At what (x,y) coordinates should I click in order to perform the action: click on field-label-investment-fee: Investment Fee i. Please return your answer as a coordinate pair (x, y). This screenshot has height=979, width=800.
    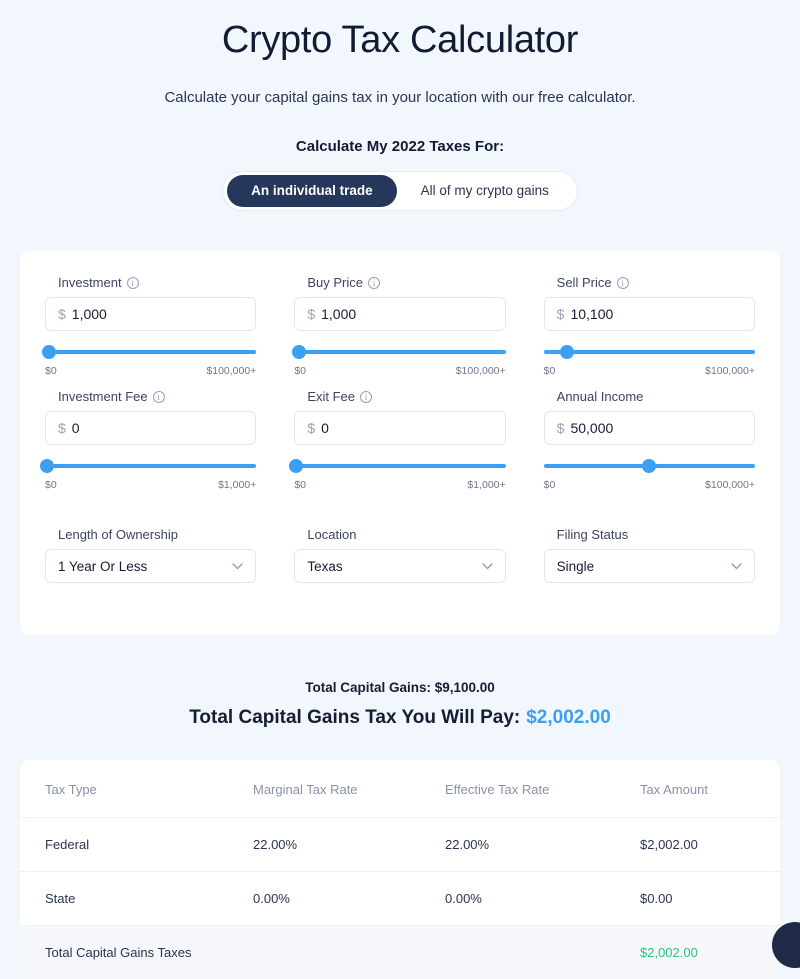
    Looking at the image, I should click on (150, 396).